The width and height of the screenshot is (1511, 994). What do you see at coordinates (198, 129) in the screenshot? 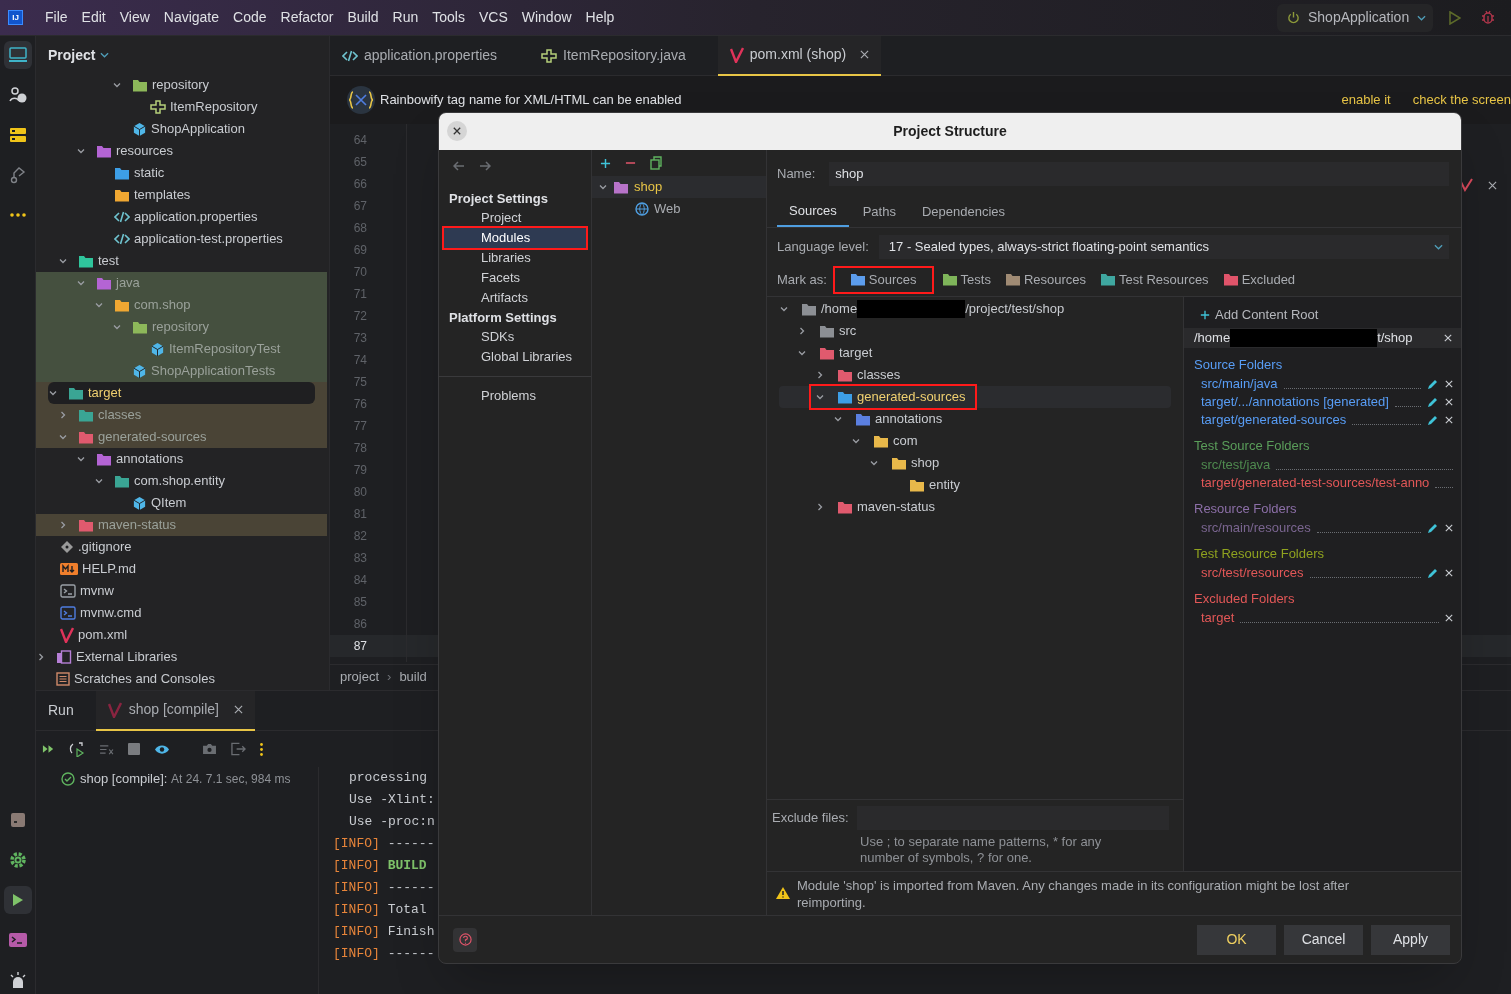
I see `tree-label: ShopApplication` at bounding box center [198, 129].